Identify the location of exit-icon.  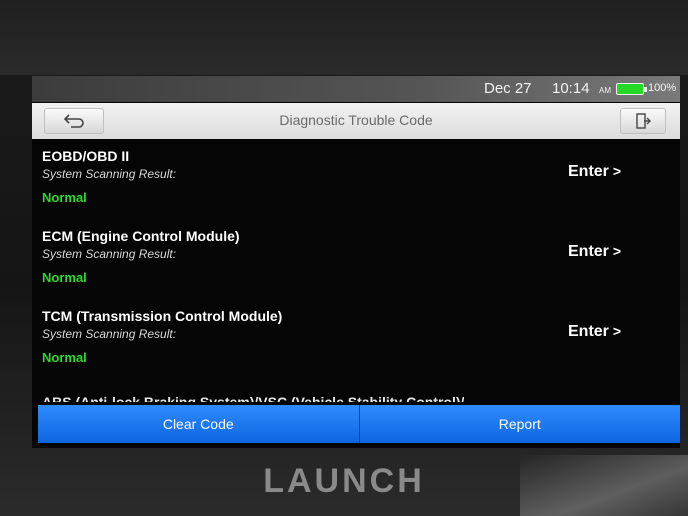
(643, 121).